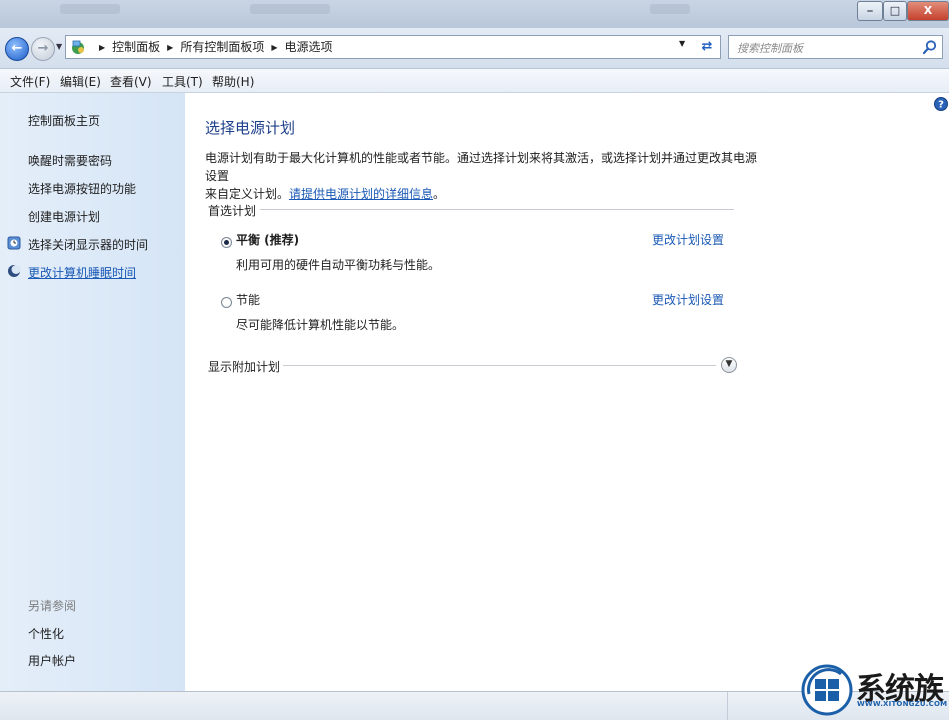 The image size is (949, 720). I want to click on moon-sleep-icon, so click(14, 271).